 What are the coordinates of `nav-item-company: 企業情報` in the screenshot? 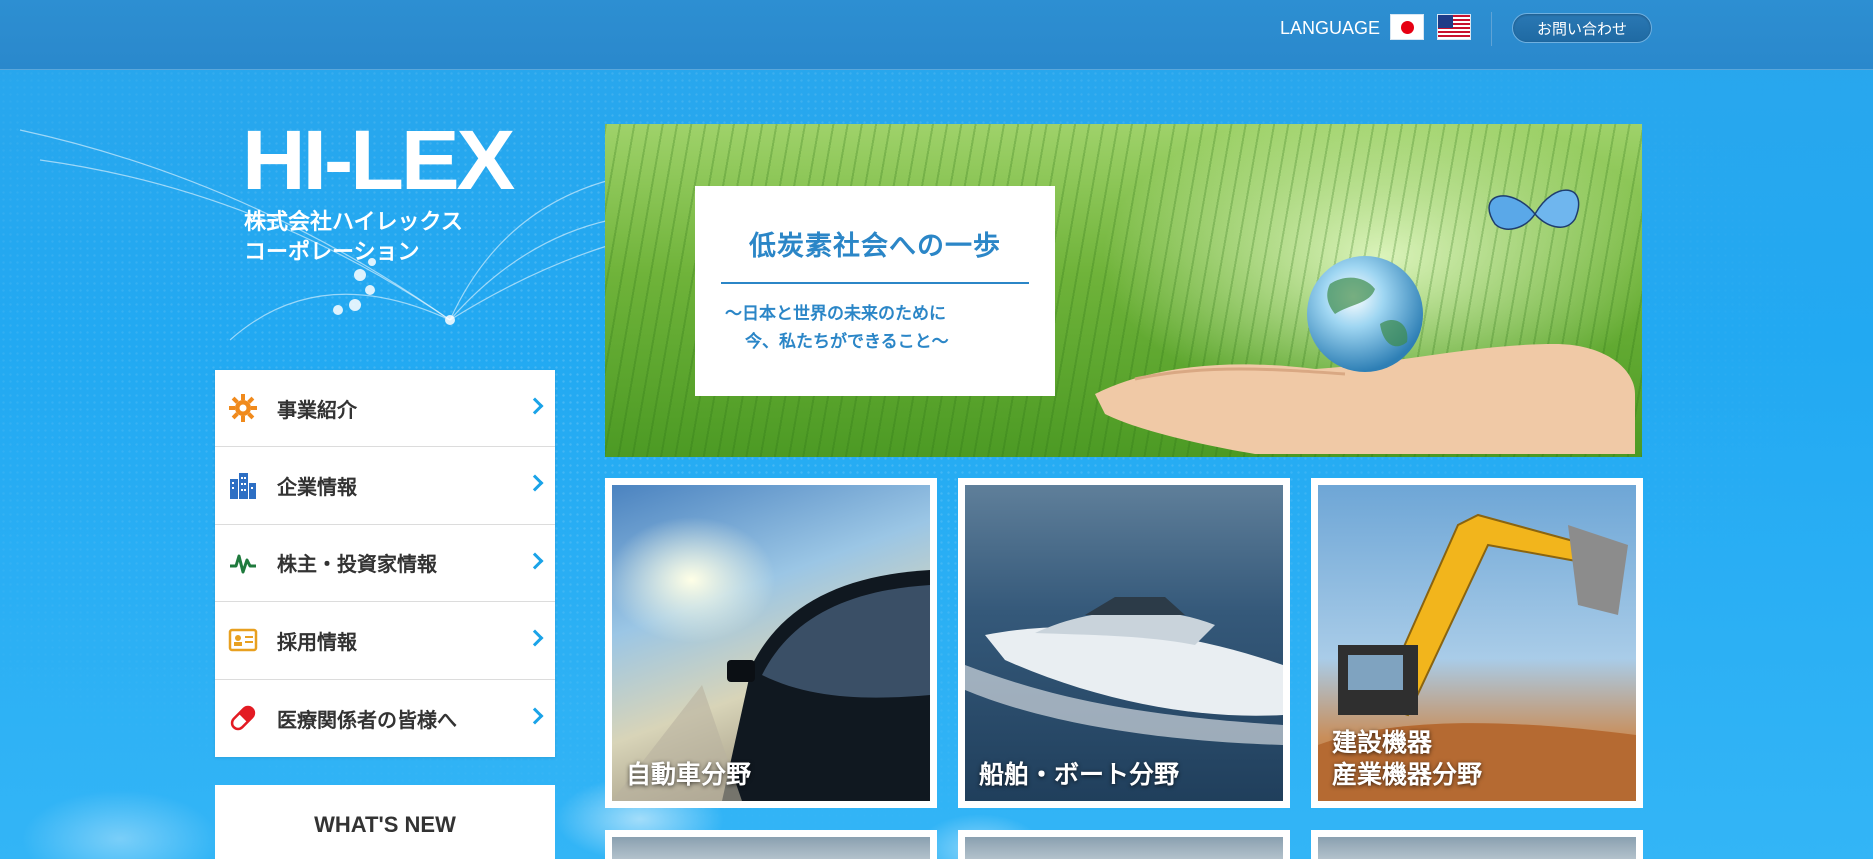 It's located at (385, 486).